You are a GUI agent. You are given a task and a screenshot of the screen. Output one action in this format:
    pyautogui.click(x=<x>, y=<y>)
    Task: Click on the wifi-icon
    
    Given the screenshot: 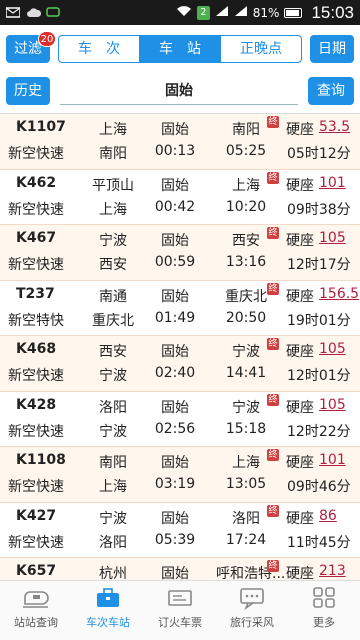 What is the action you would take?
    pyautogui.click(x=184, y=12)
    